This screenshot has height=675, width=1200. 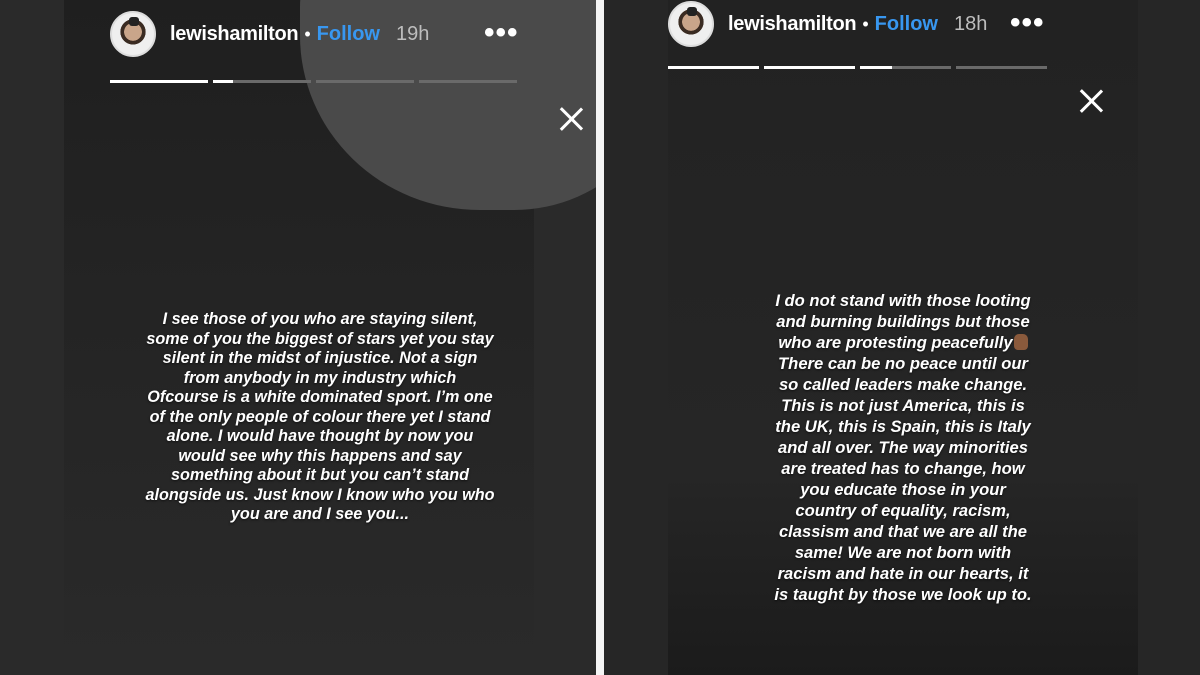 What do you see at coordinates (320, 475) in the screenshot?
I see `story-text-line: something about it but you can’t stand` at bounding box center [320, 475].